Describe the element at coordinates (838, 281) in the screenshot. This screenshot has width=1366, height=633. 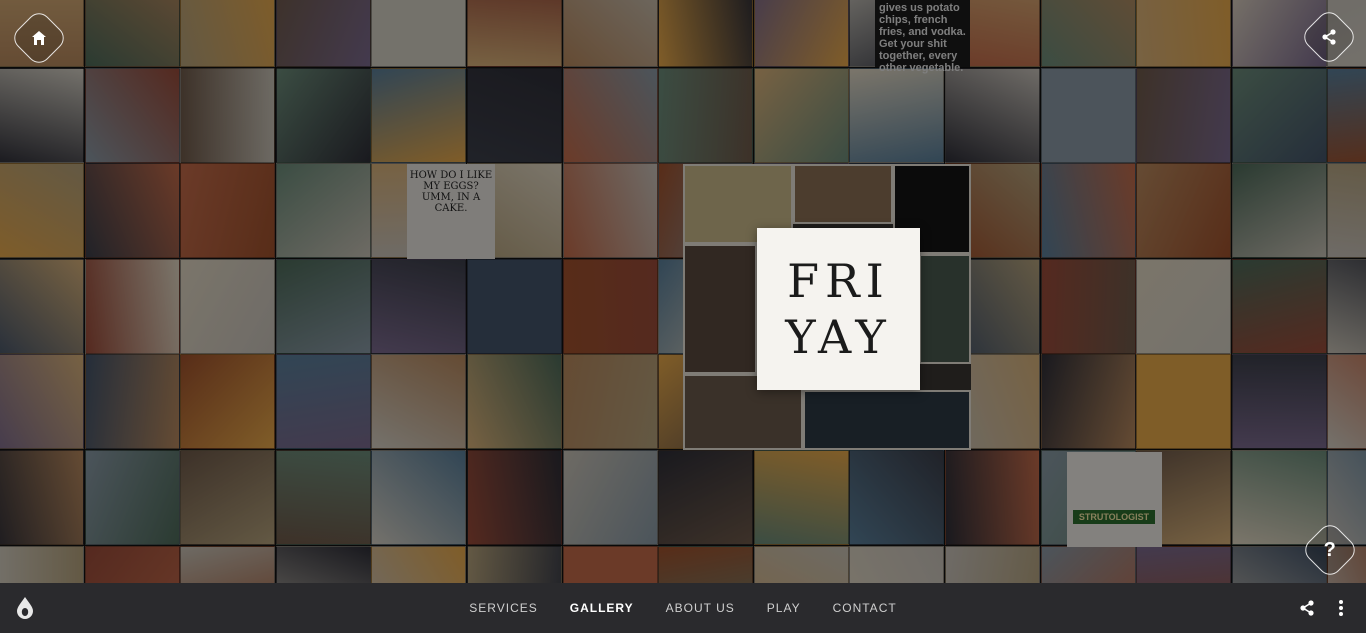
I see `friyay-line-1: FRI` at that location.